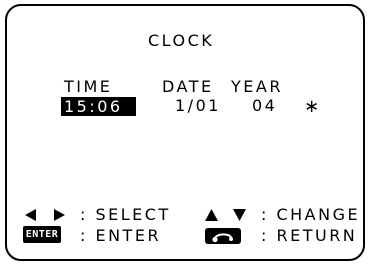 This screenshot has height=268, width=373. Describe the element at coordinates (121, 235) in the screenshot. I see `enter-hint: : ENTER` at that location.